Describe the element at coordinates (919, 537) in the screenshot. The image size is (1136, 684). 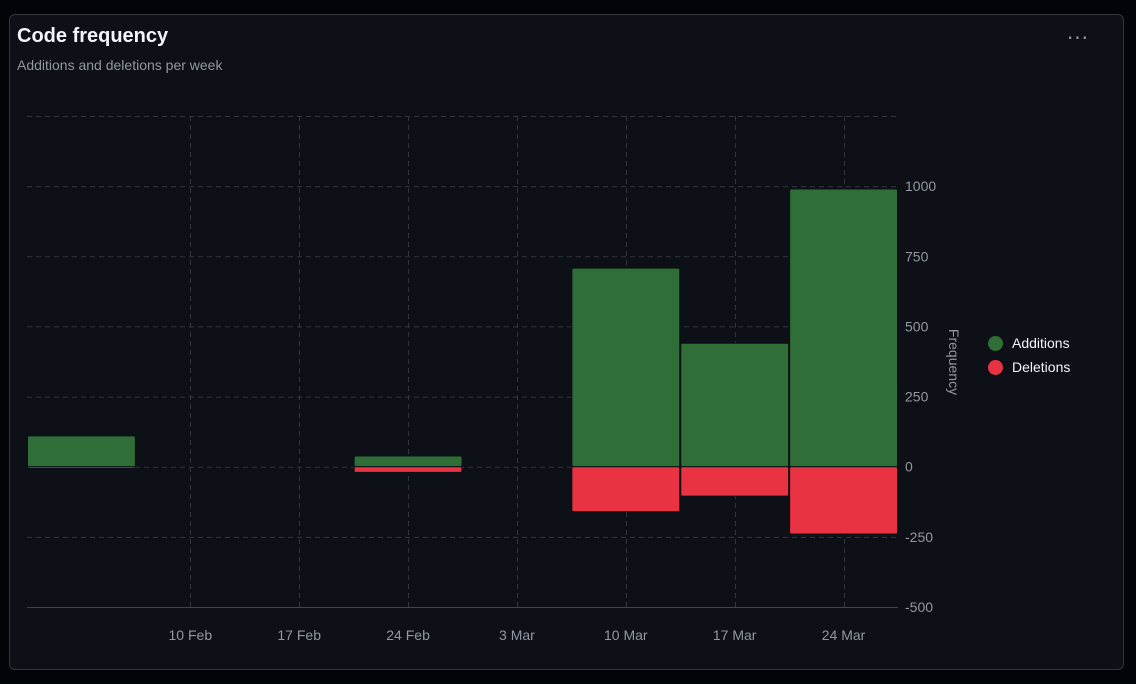
I see `y-tick-label: -250` at that location.